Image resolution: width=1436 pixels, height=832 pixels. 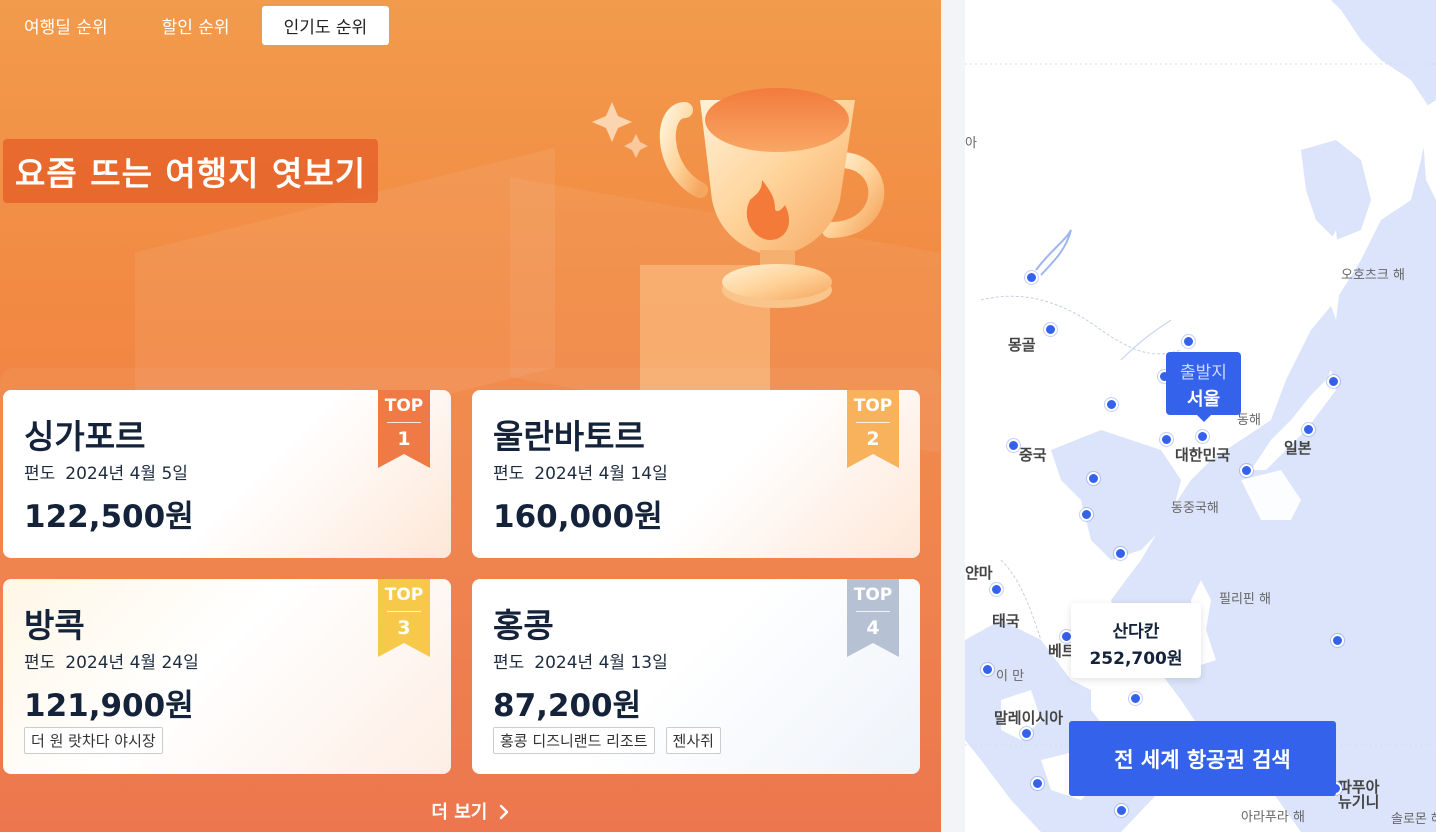 I want to click on map-label: 필리핀 해, so click(x=1245, y=599).